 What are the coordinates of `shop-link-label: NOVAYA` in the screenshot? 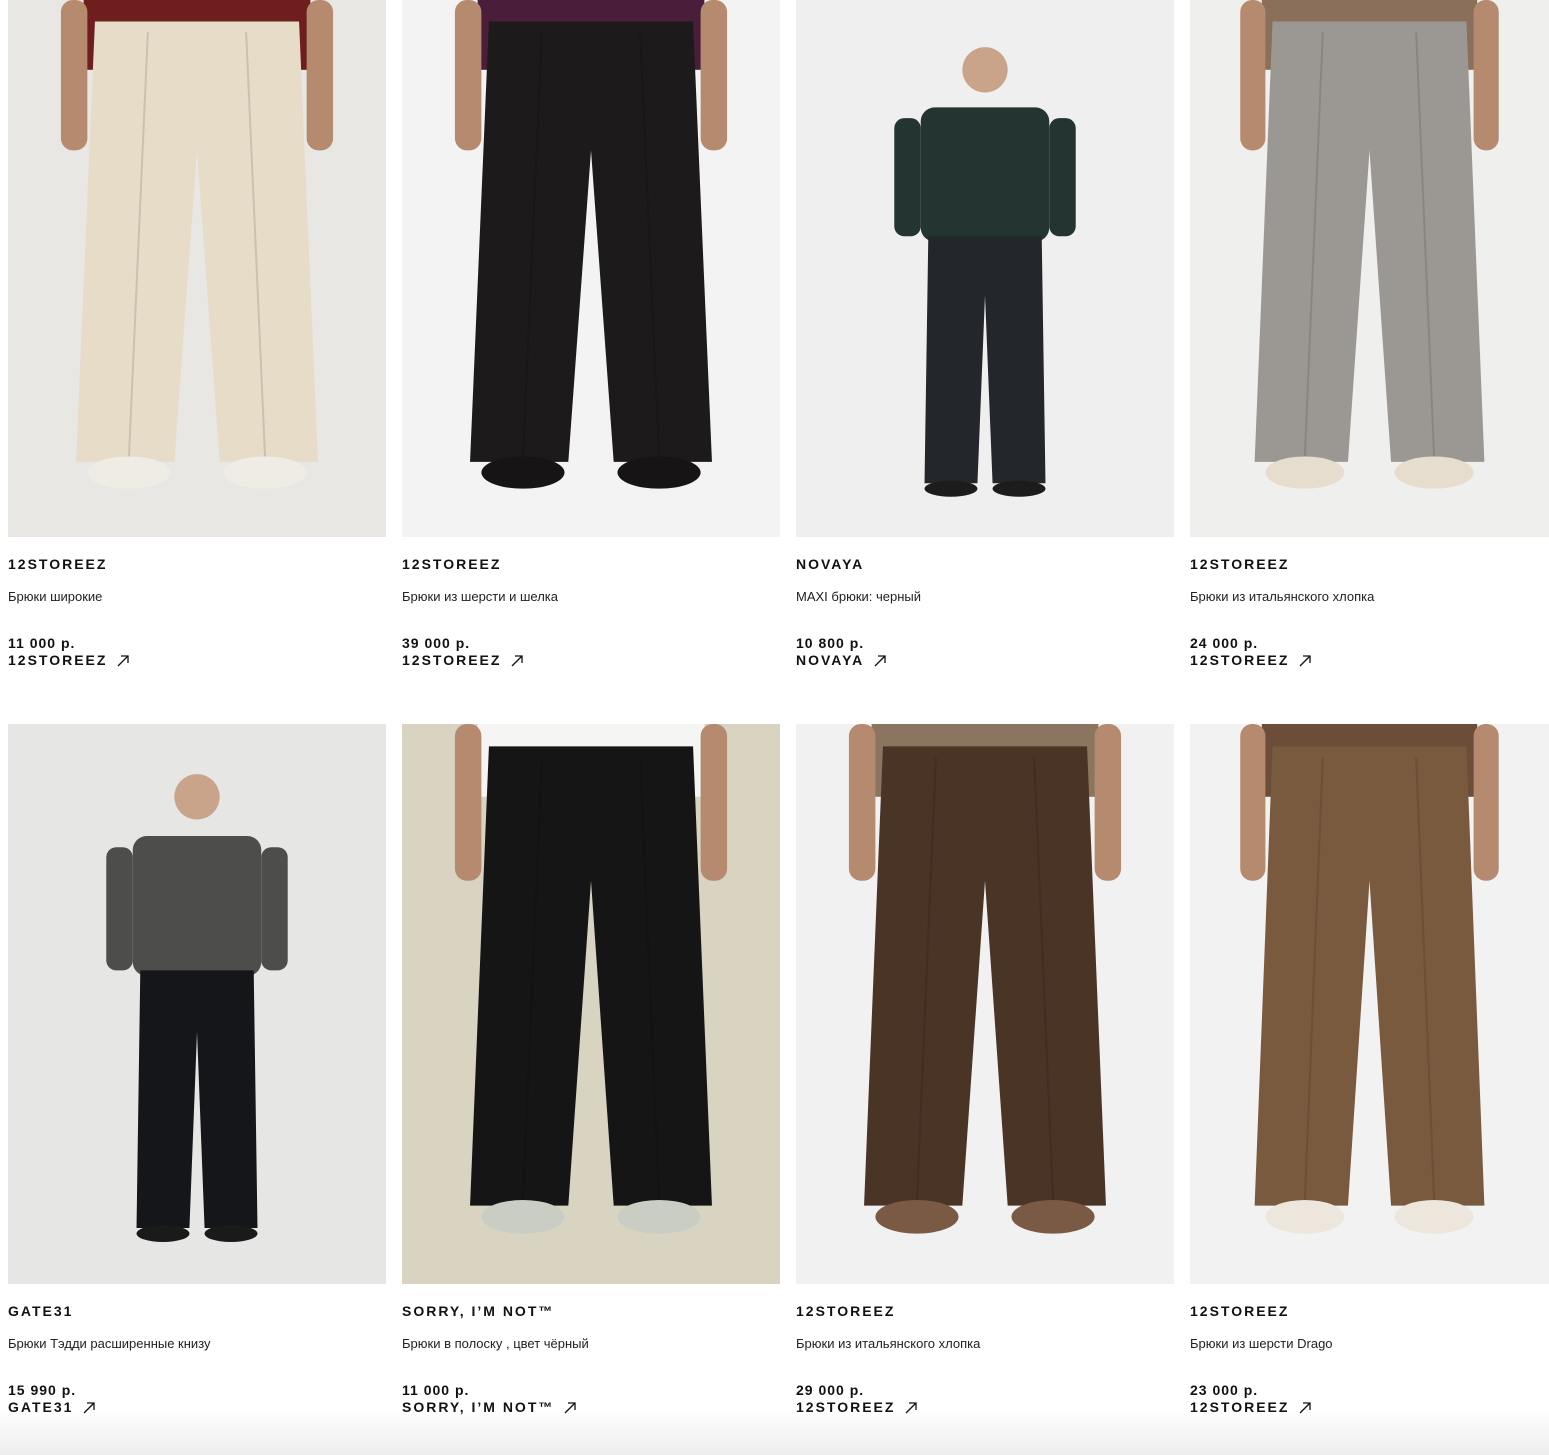 It's located at (830, 660).